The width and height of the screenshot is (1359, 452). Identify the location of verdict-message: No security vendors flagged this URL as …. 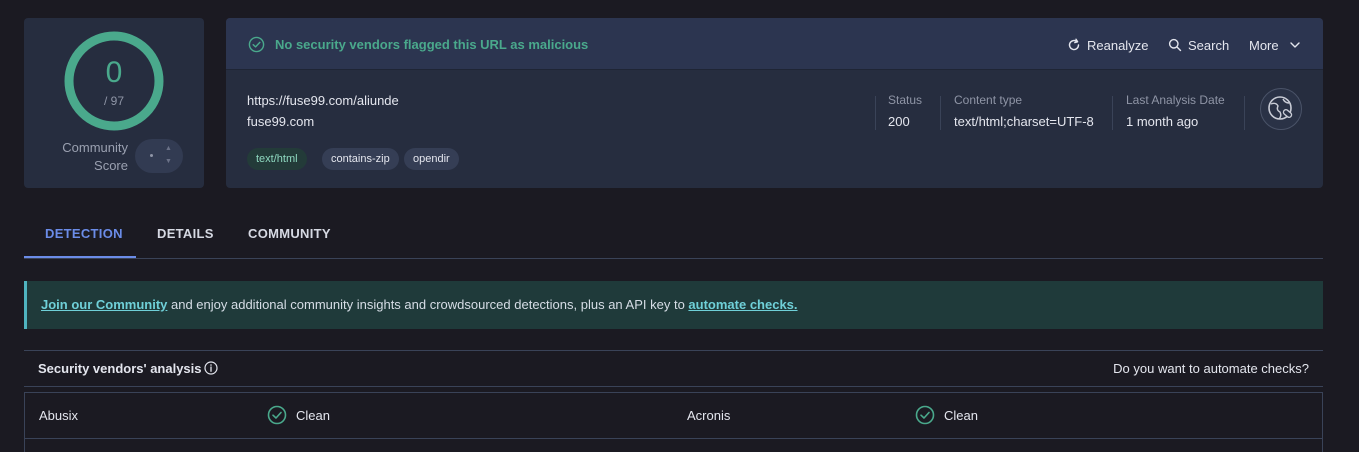
(432, 44).